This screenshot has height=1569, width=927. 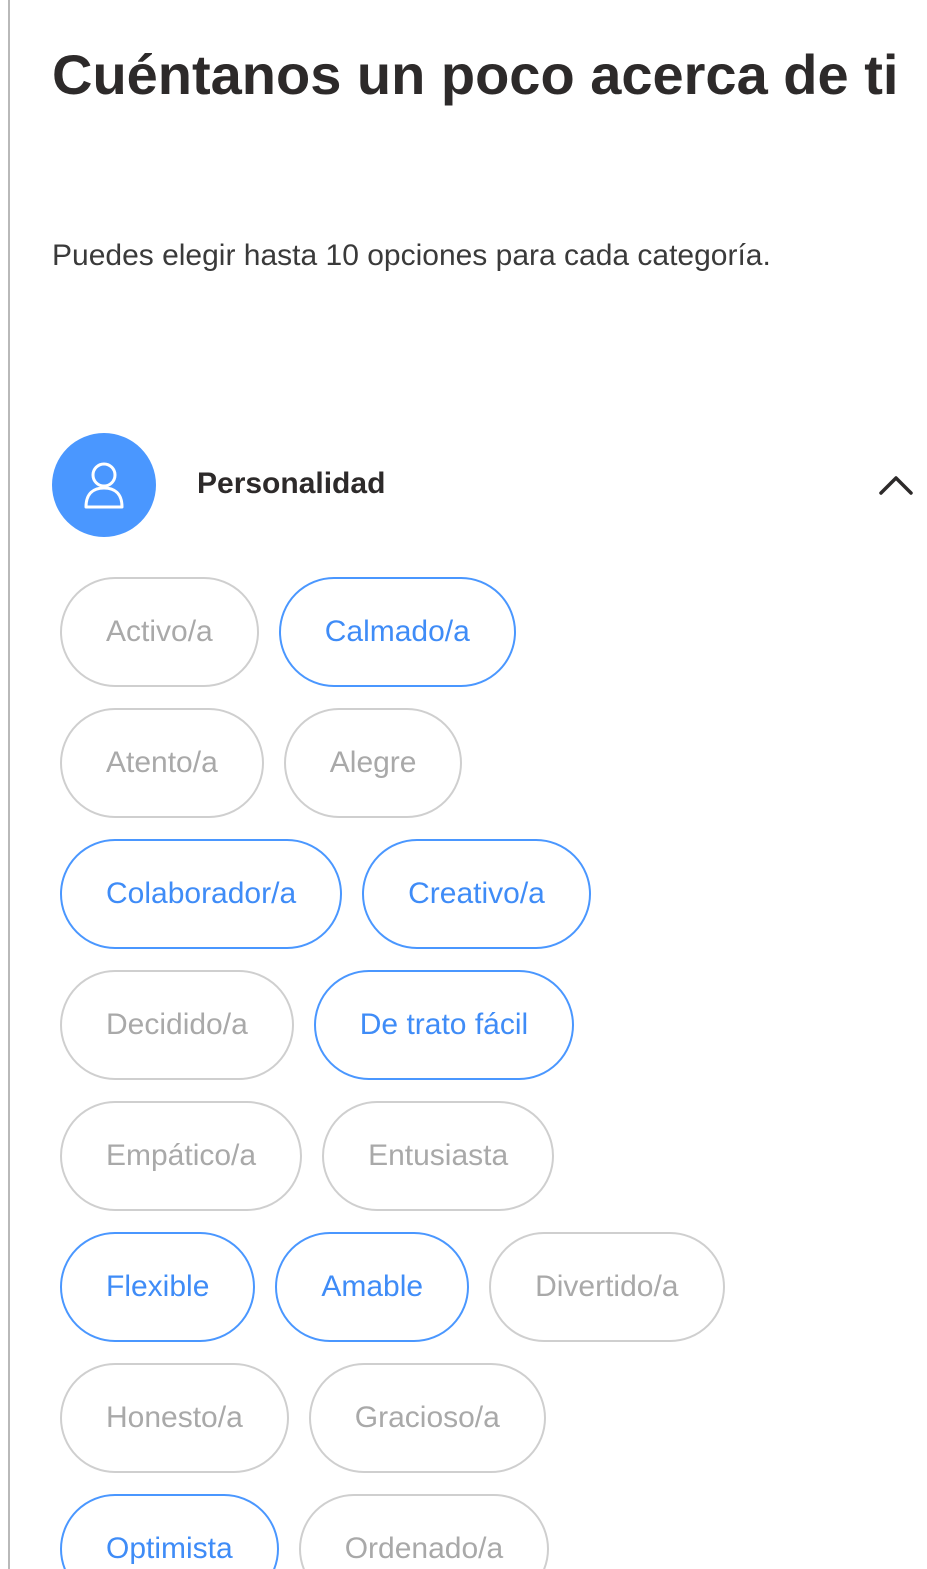 What do you see at coordinates (489, 485) in the screenshot?
I see `category-header-personalidad: Personalidad` at bounding box center [489, 485].